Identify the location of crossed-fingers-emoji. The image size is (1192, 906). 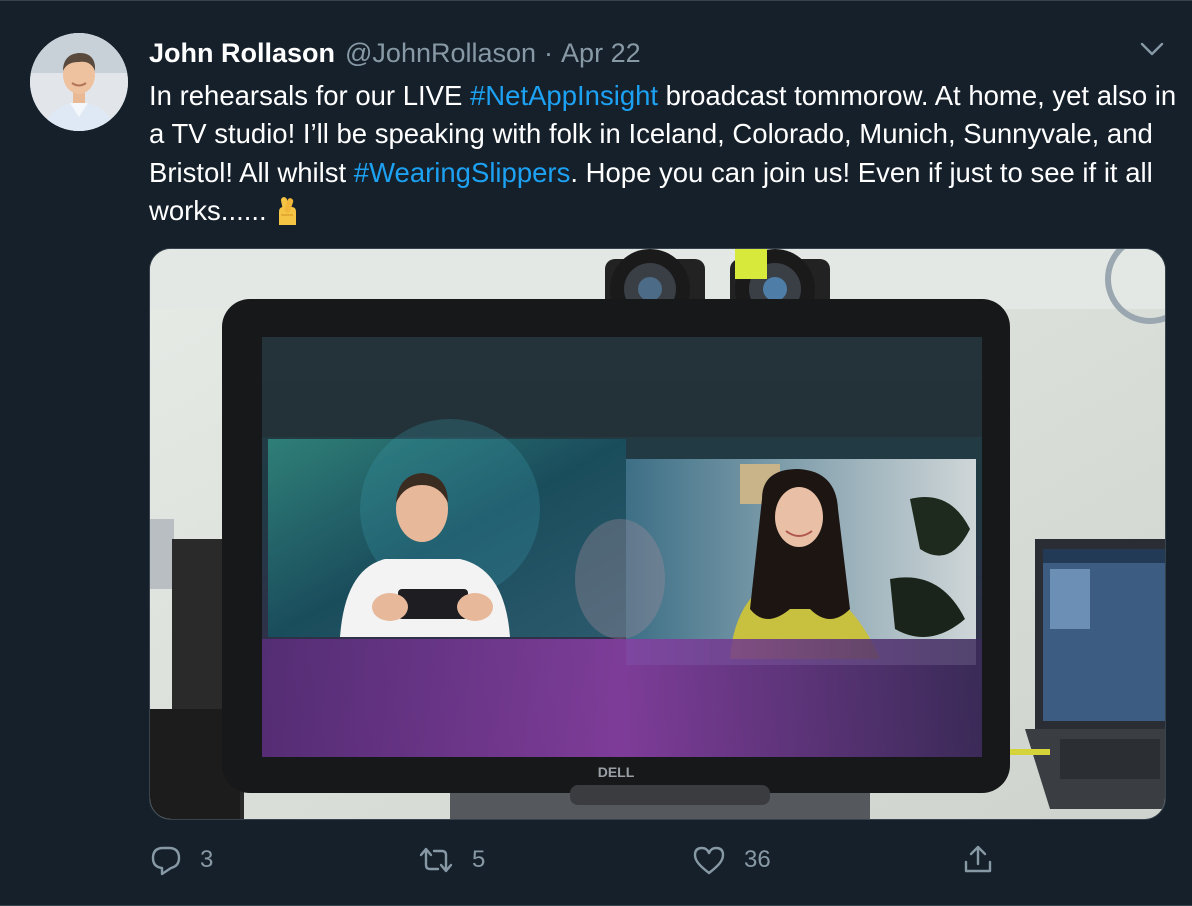
(287, 215).